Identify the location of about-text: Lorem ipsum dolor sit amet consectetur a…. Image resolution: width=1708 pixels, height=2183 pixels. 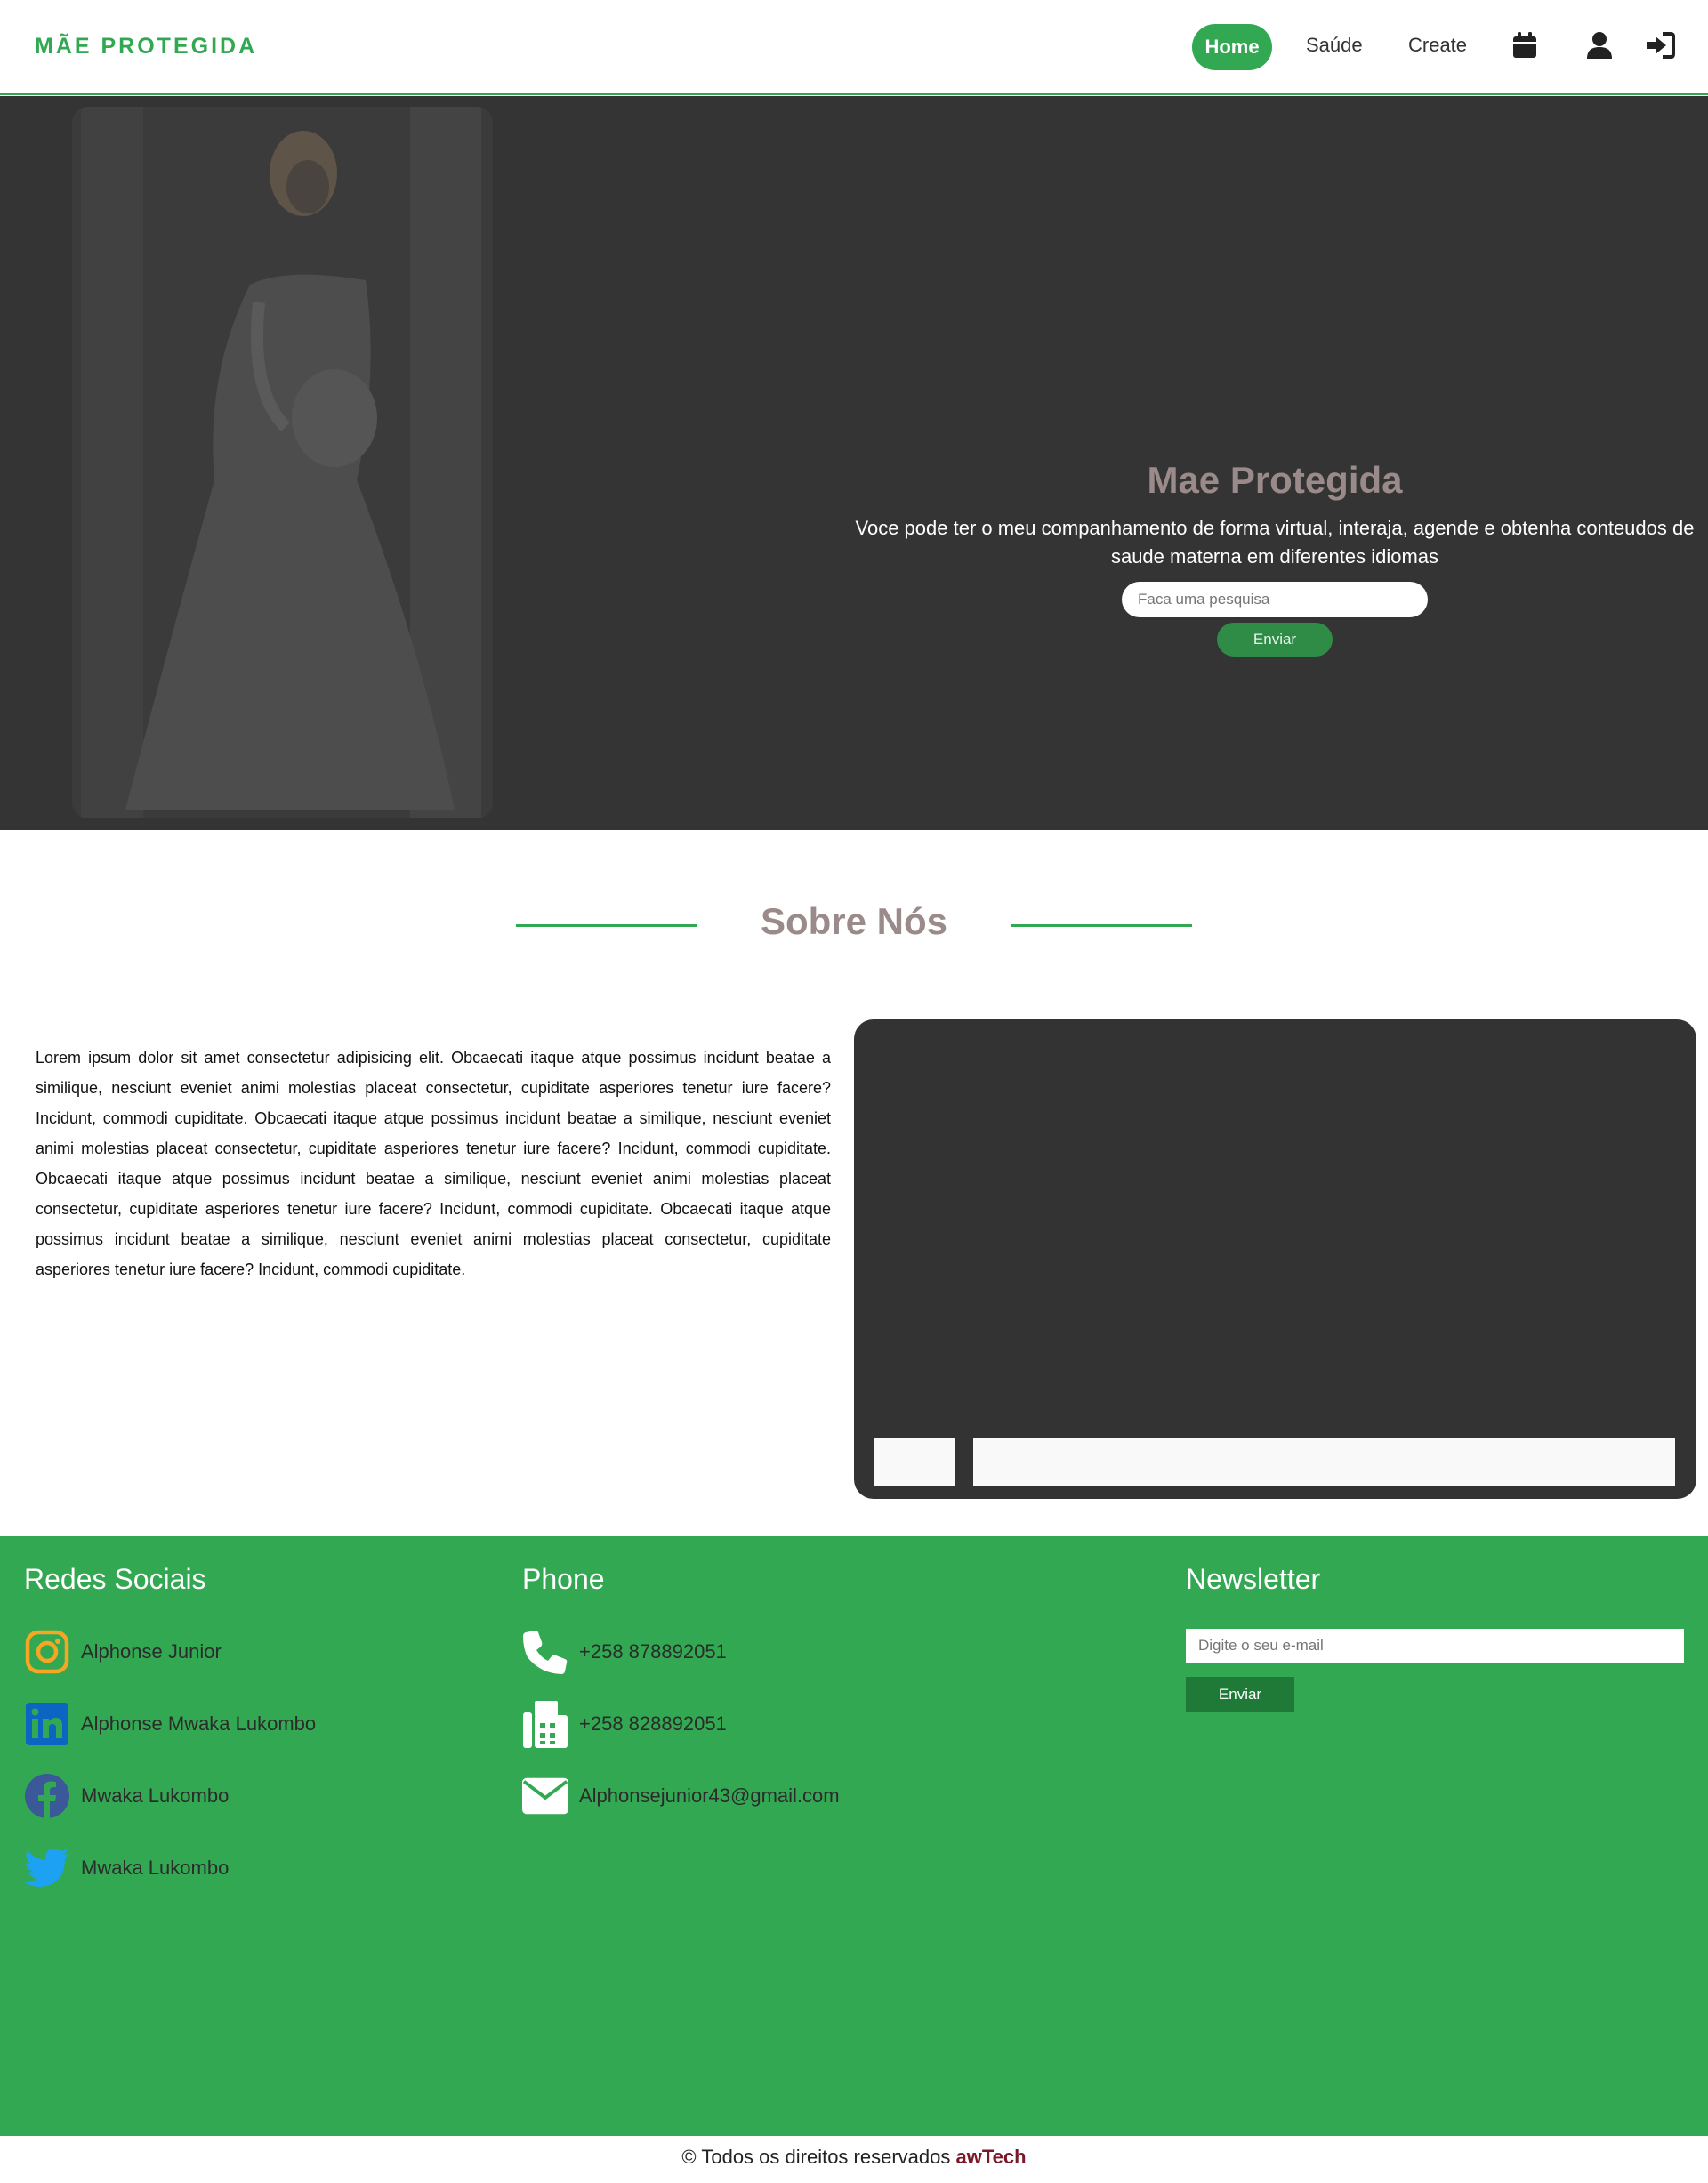
(433, 1163).